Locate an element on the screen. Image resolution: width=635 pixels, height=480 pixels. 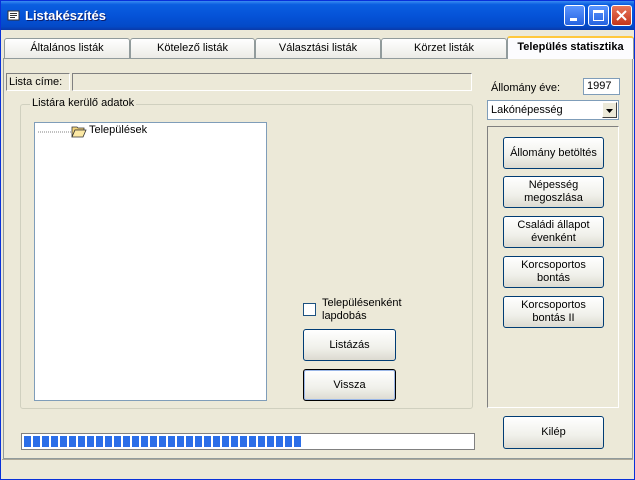
list-title-label-box: Lista címe: is located at coordinates (38, 82).